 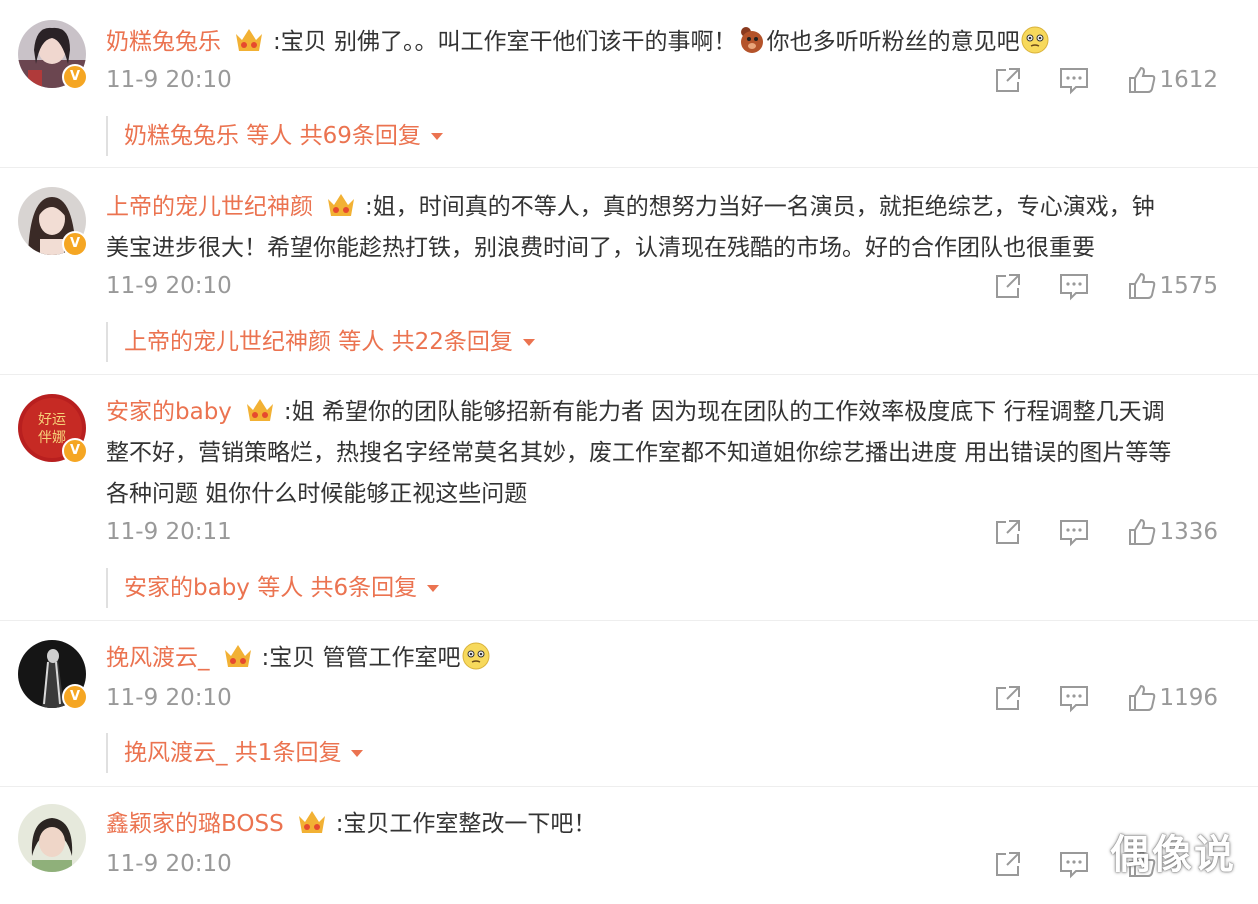 I want to click on like-count: 1196, so click(x=1188, y=698).